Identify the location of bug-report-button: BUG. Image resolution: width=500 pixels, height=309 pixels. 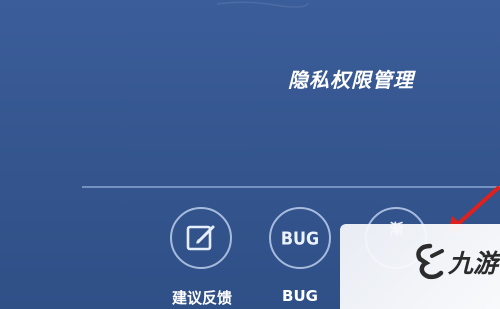
(300, 238).